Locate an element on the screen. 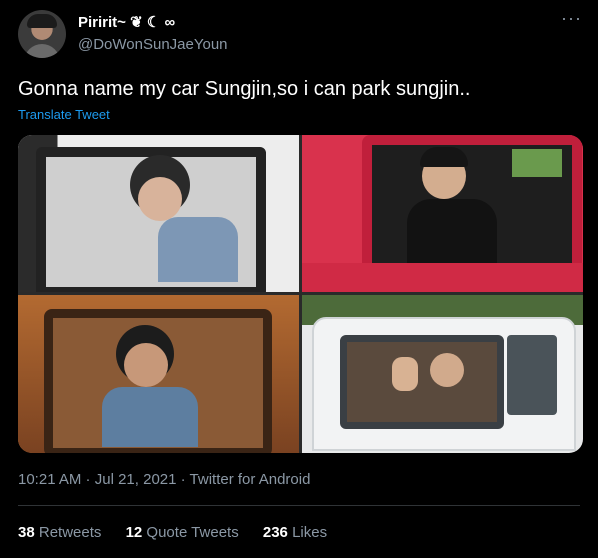 This screenshot has height=558, width=598. more-dots-icon: ··· is located at coordinates (571, 18).